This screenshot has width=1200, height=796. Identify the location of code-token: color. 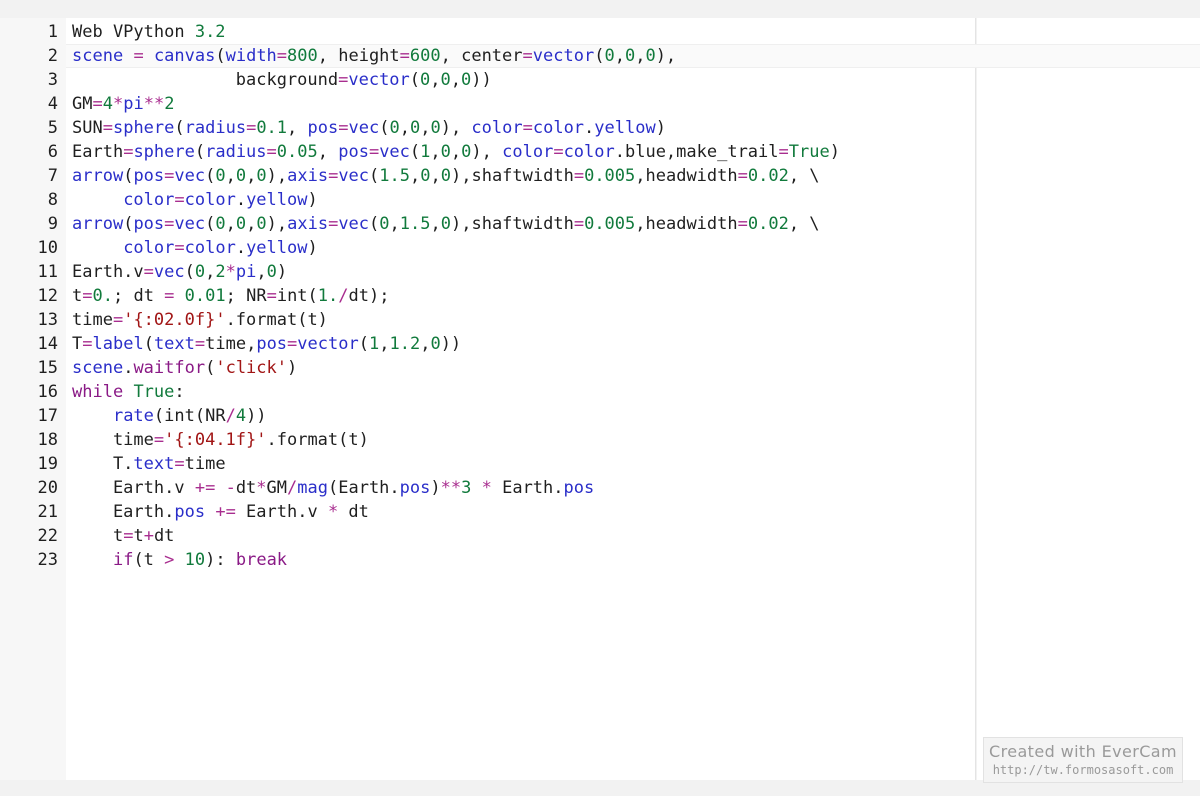
(528, 152).